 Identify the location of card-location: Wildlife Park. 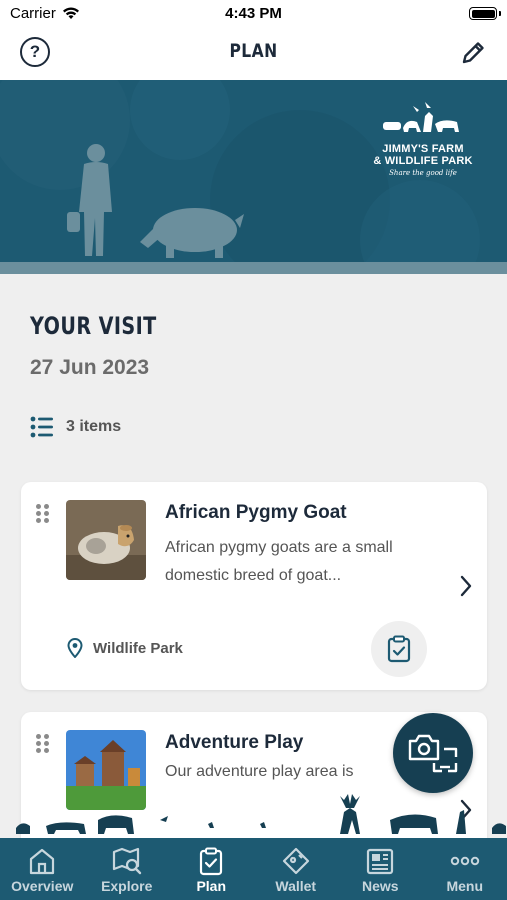
(125, 648).